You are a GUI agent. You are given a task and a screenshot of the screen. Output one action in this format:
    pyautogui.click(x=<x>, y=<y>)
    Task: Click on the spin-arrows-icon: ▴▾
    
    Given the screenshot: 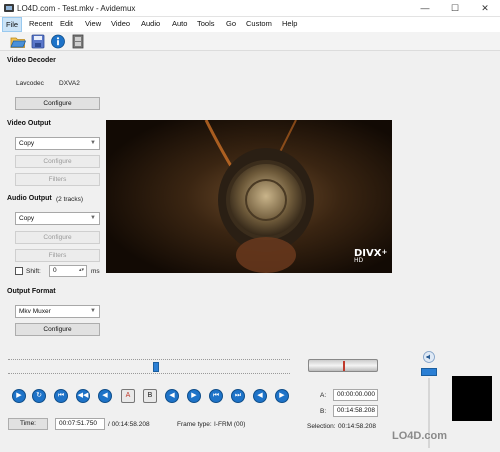 What is the action you would take?
    pyautogui.click(x=81, y=270)
    